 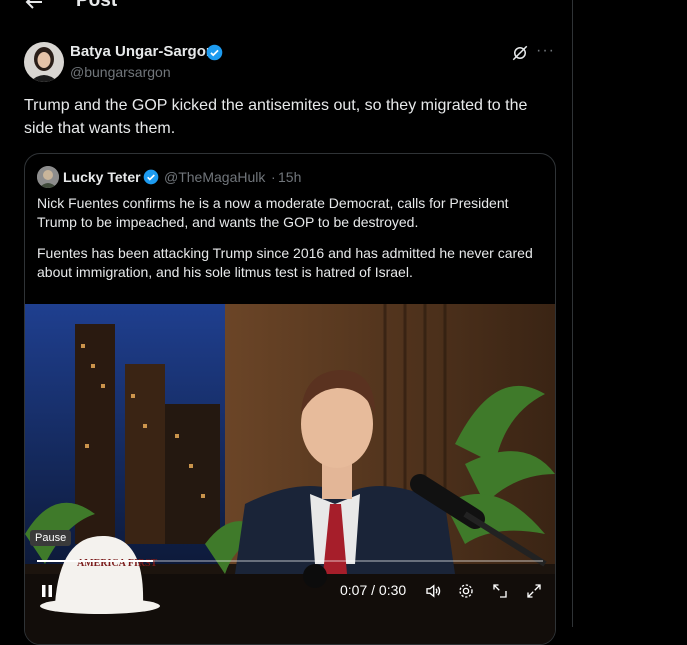 I want to click on video-time: 0:07 / 0:30, so click(x=373, y=590).